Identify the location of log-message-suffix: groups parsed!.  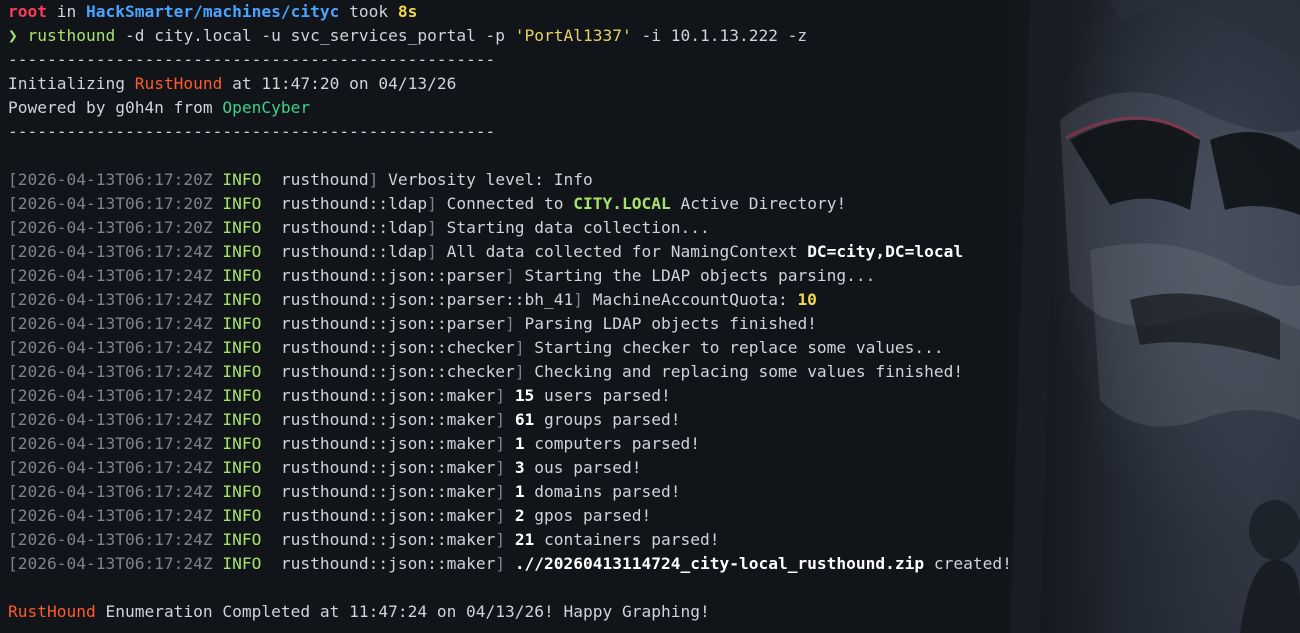
(607, 419).